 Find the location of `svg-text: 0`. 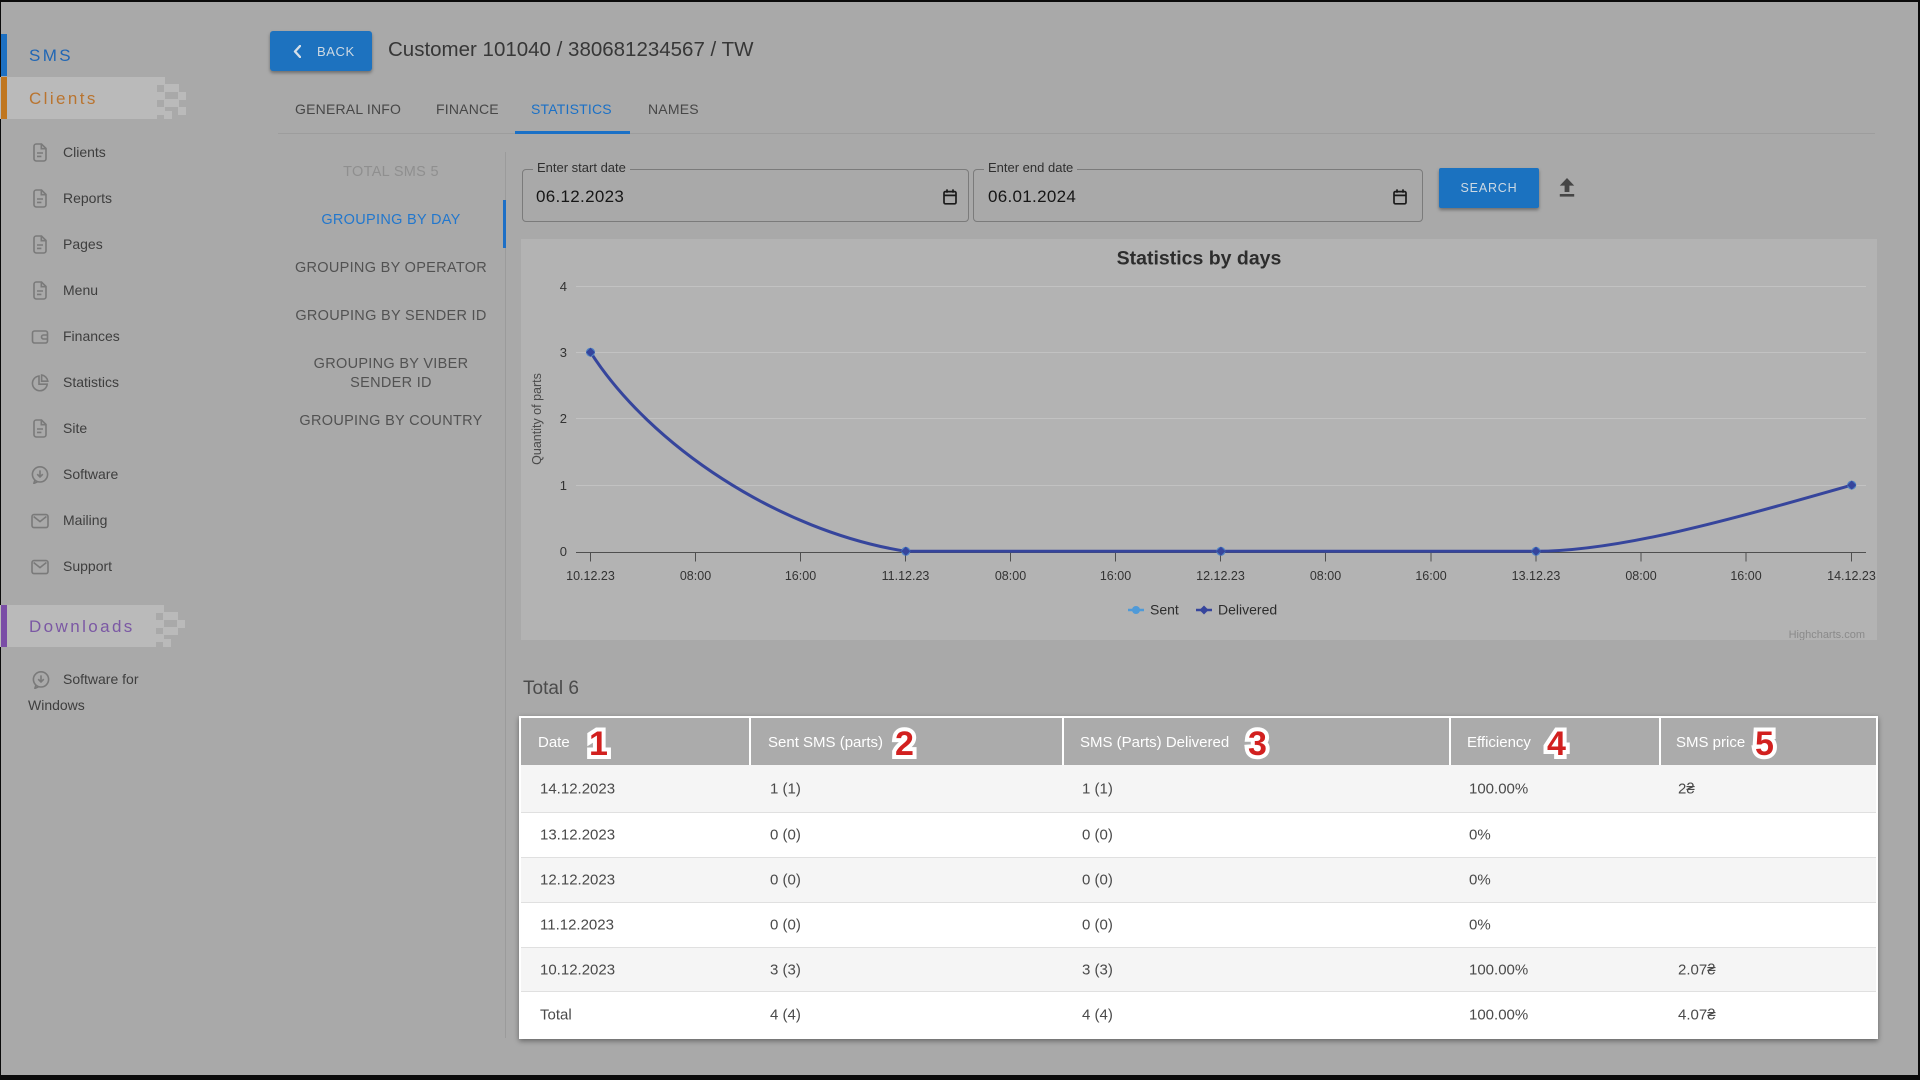

svg-text: 0 is located at coordinates (563, 551).